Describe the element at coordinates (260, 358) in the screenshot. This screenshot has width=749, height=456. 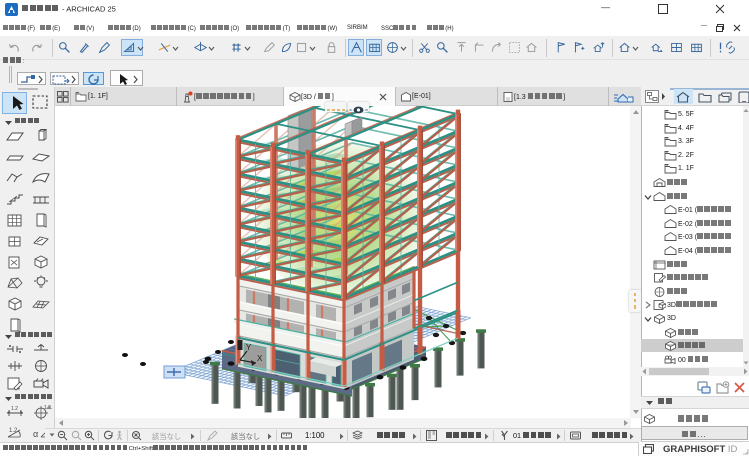
I see `svg-text: X` at that location.